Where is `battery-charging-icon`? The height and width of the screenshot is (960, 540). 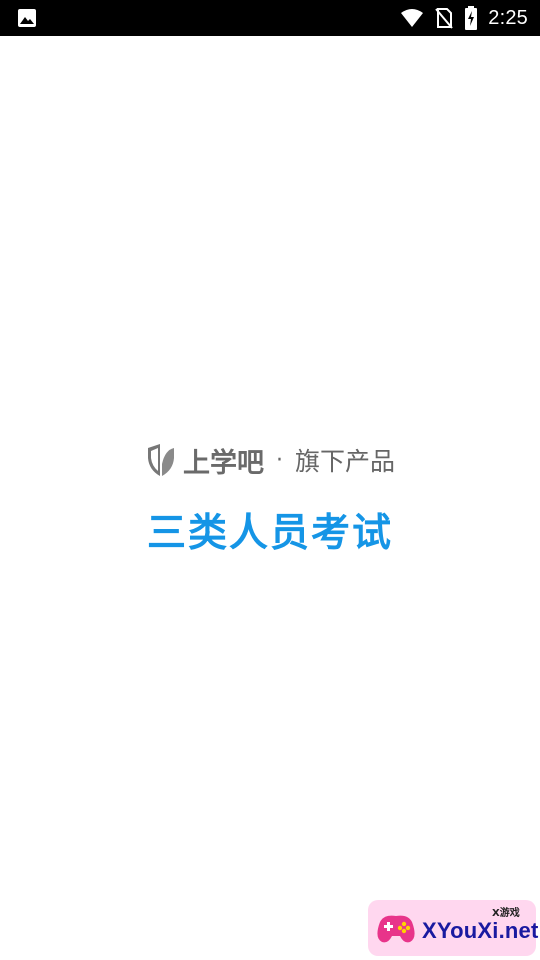
battery-charging-icon is located at coordinates (471, 18).